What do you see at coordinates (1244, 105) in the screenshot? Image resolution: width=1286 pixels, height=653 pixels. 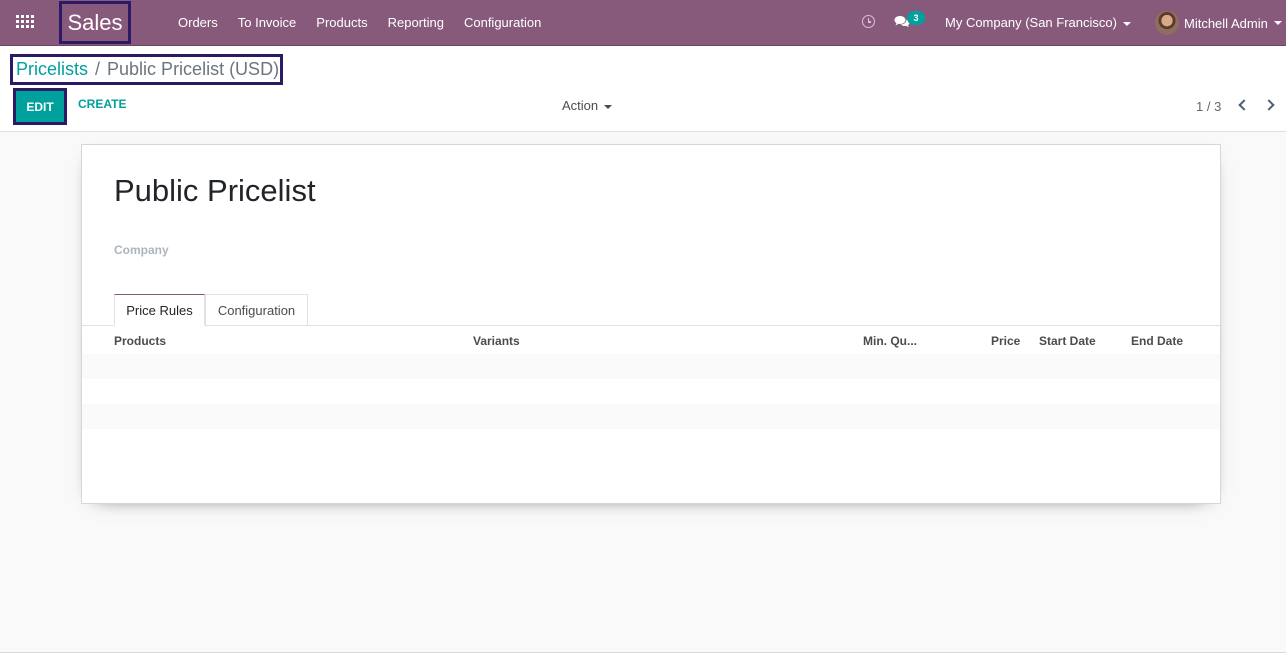 I see `chevron-left-icon` at bounding box center [1244, 105].